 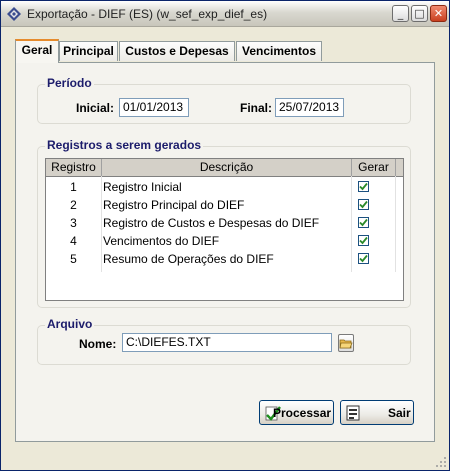 I want to click on registro-cell: 4, so click(x=73, y=241).